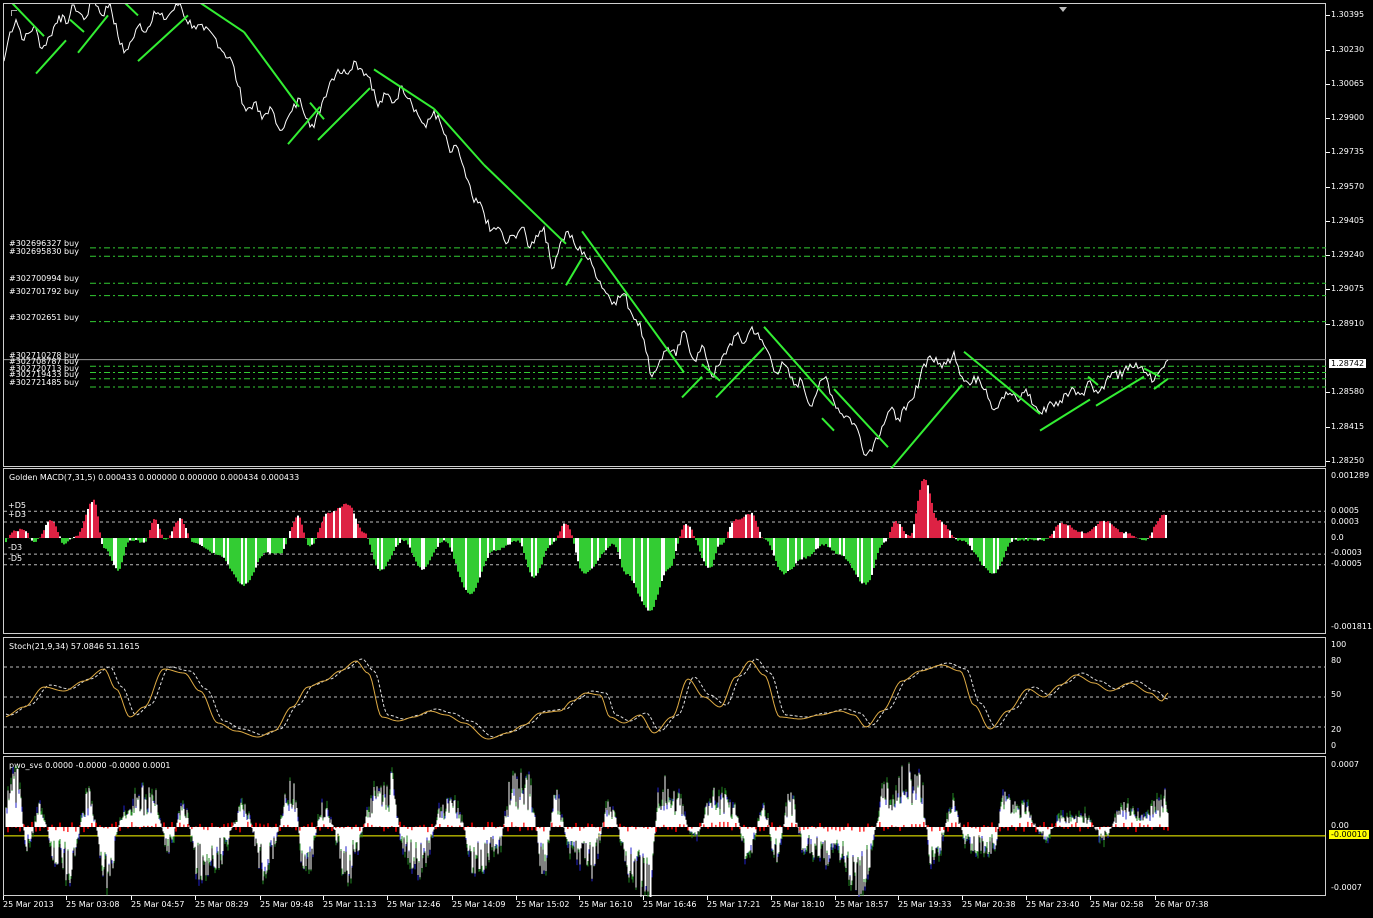 This screenshot has width=1373, height=918. I want to click on price-tick: 1.30230, so click(1348, 49).